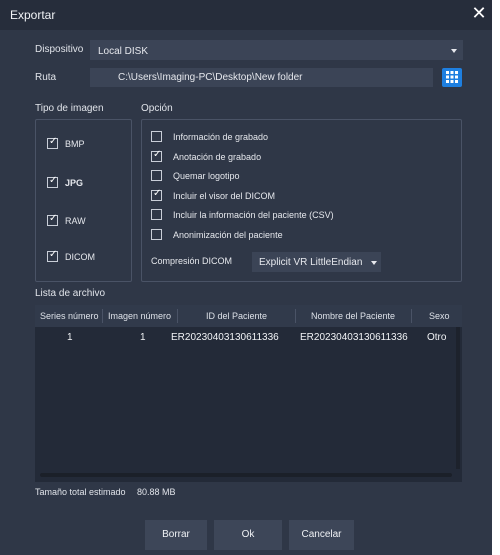 Image resolution: width=500 pixels, height=555 pixels. I want to click on compression-select: Explicit VR LittleEndian, so click(316, 262).